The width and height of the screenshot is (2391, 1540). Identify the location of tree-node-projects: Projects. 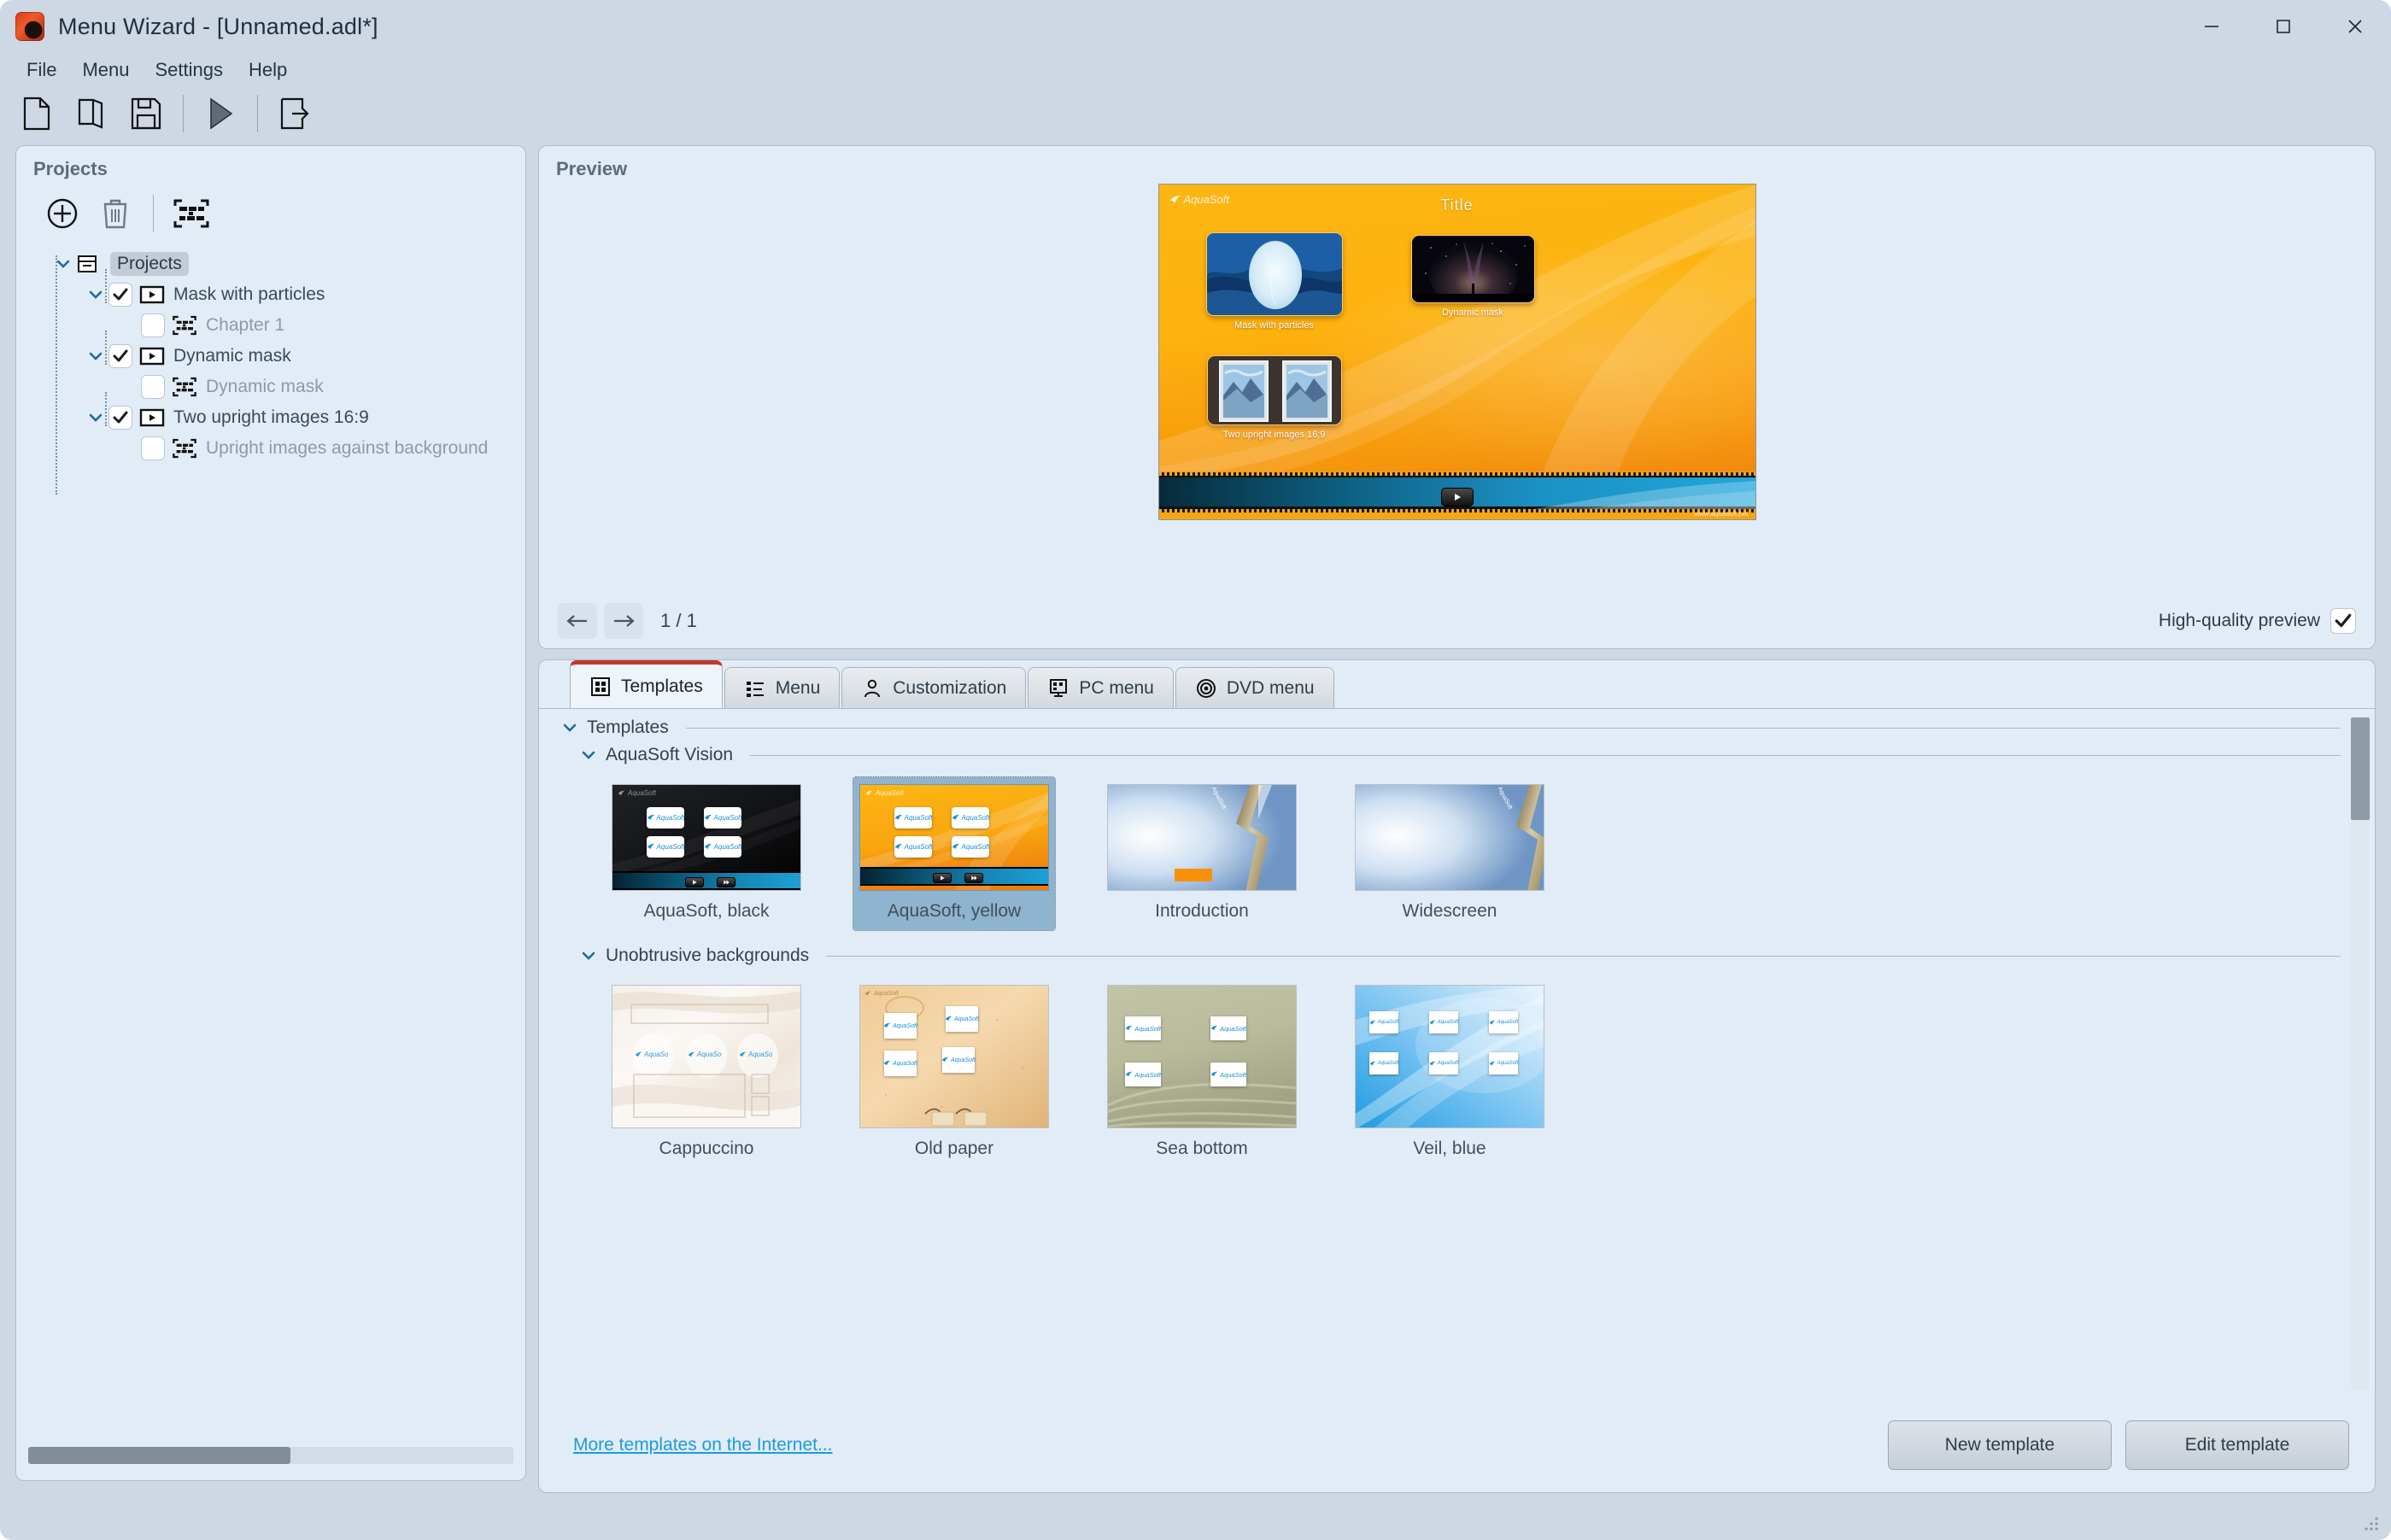
(289, 264).